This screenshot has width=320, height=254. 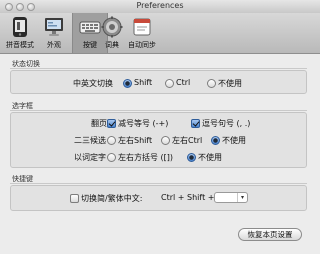 I want to click on toggle-simp-trad-label: 切换简/繁体中文:, so click(x=112, y=198).